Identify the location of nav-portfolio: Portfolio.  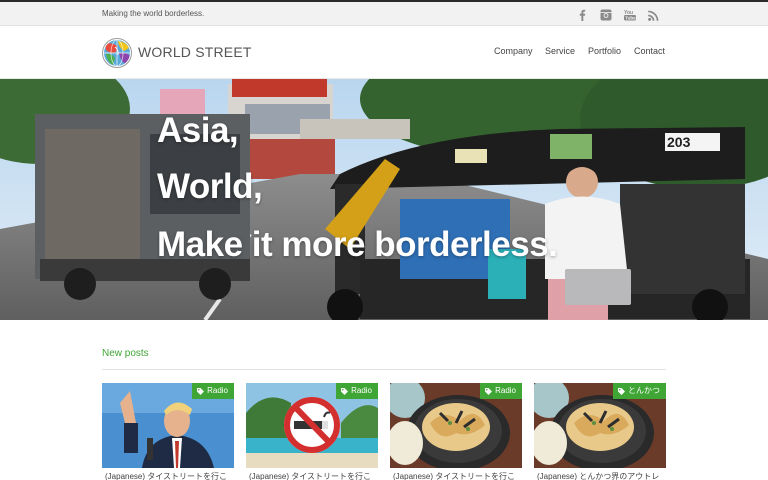
(604, 51).